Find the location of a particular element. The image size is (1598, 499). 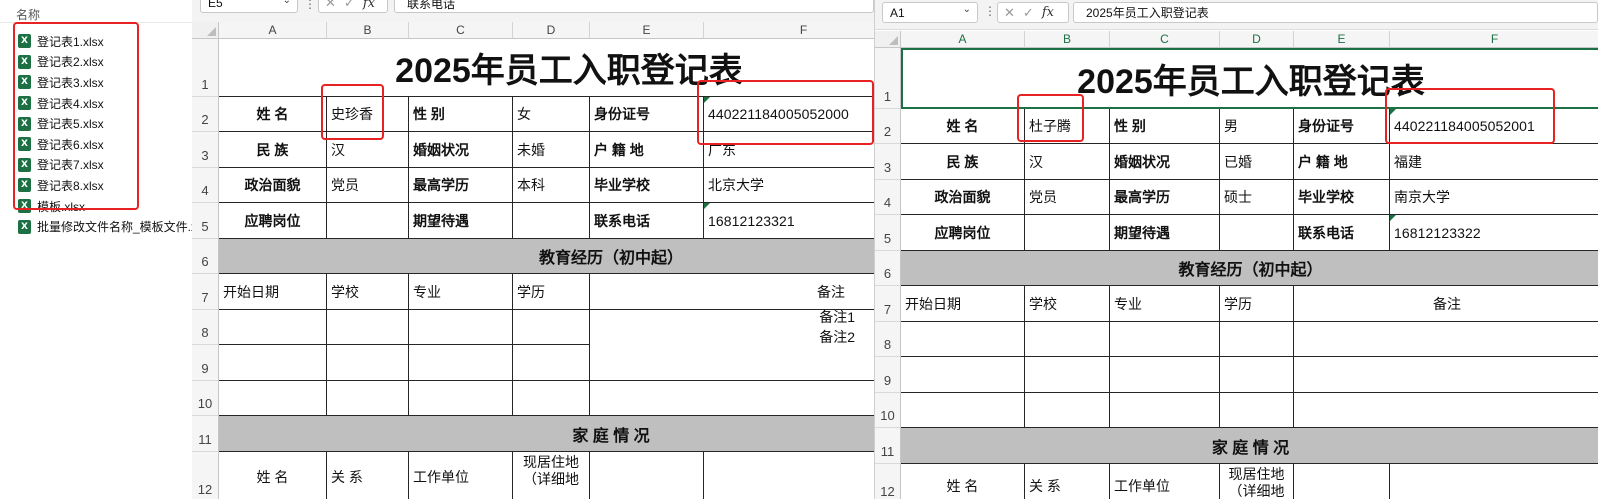

name-box: E5 ⌄ is located at coordinates (249, 6).